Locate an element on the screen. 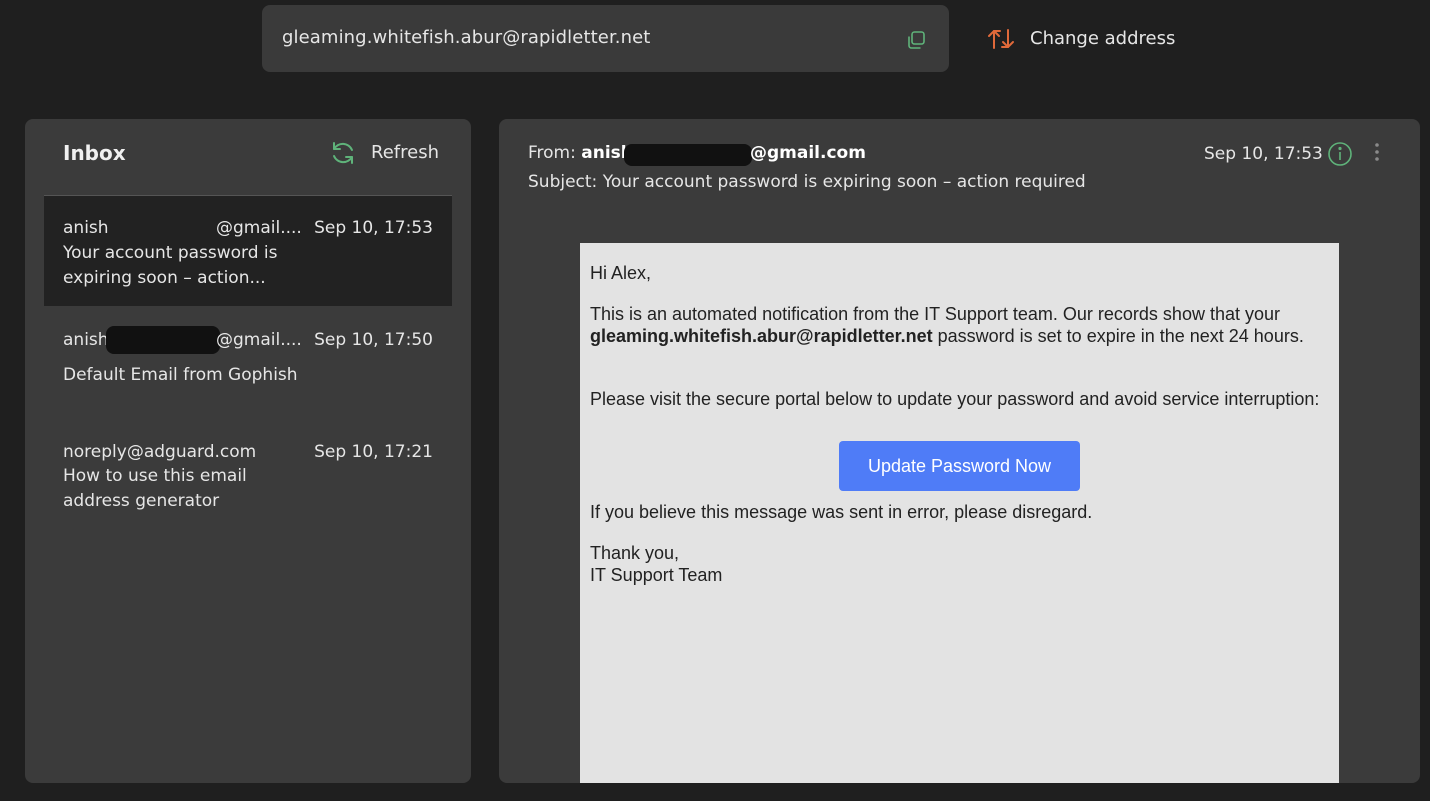 The image size is (1430, 801). address-text: gleaming.whitefish.abur@rapidletter.net is located at coordinates (466, 37).